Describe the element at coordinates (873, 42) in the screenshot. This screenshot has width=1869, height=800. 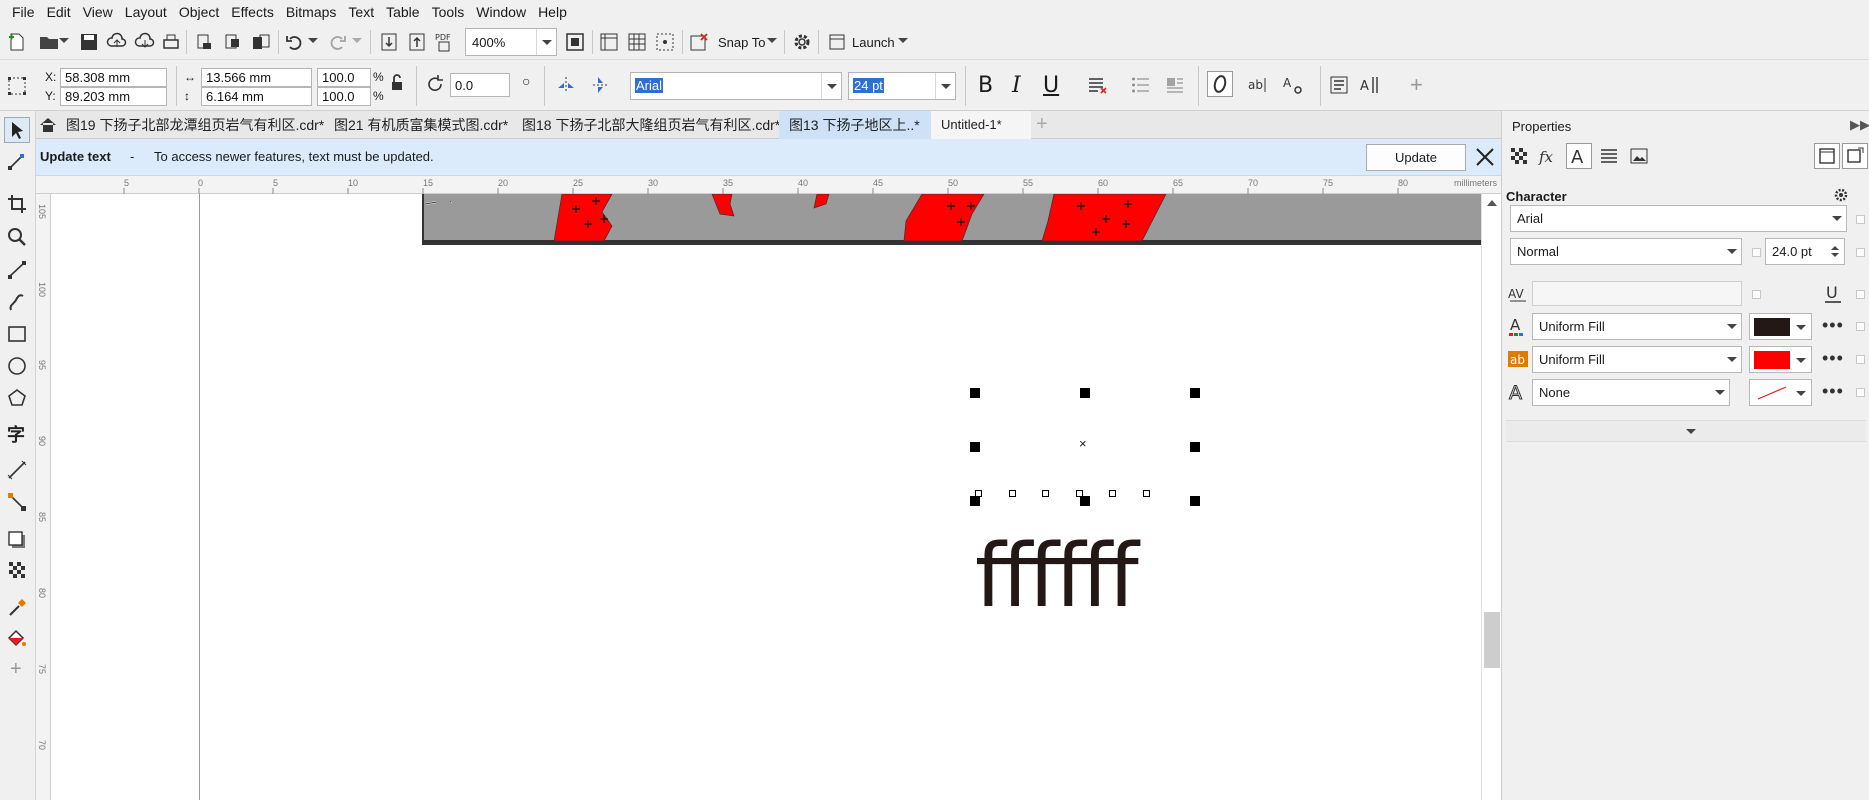
I see `launch-label: Launch` at that location.